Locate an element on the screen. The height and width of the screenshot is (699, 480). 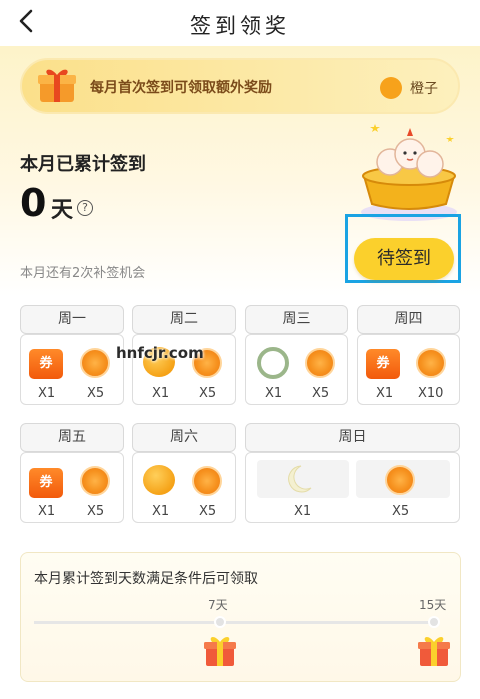
reward-count: X10 is located at coordinates (431, 393).